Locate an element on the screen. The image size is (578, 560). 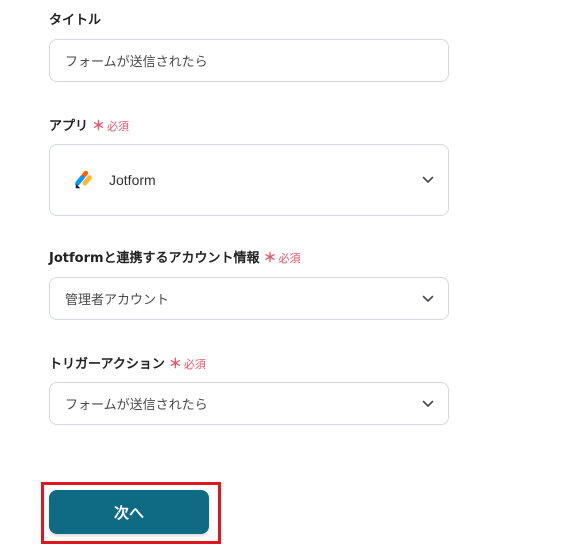
app-select: Jotform is located at coordinates (249, 180).